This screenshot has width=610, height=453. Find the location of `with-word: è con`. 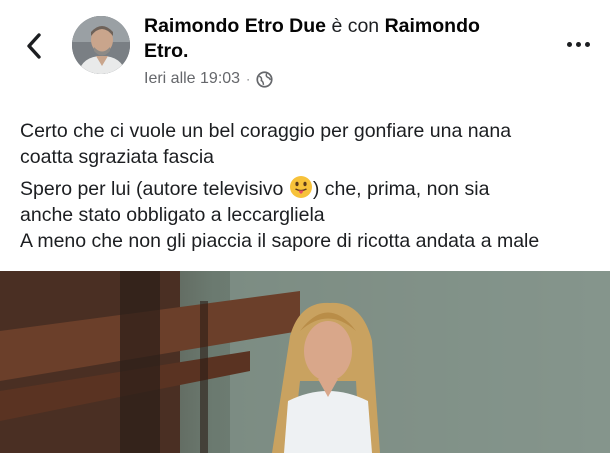

with-word: è con is located at coordinates (355, 26).